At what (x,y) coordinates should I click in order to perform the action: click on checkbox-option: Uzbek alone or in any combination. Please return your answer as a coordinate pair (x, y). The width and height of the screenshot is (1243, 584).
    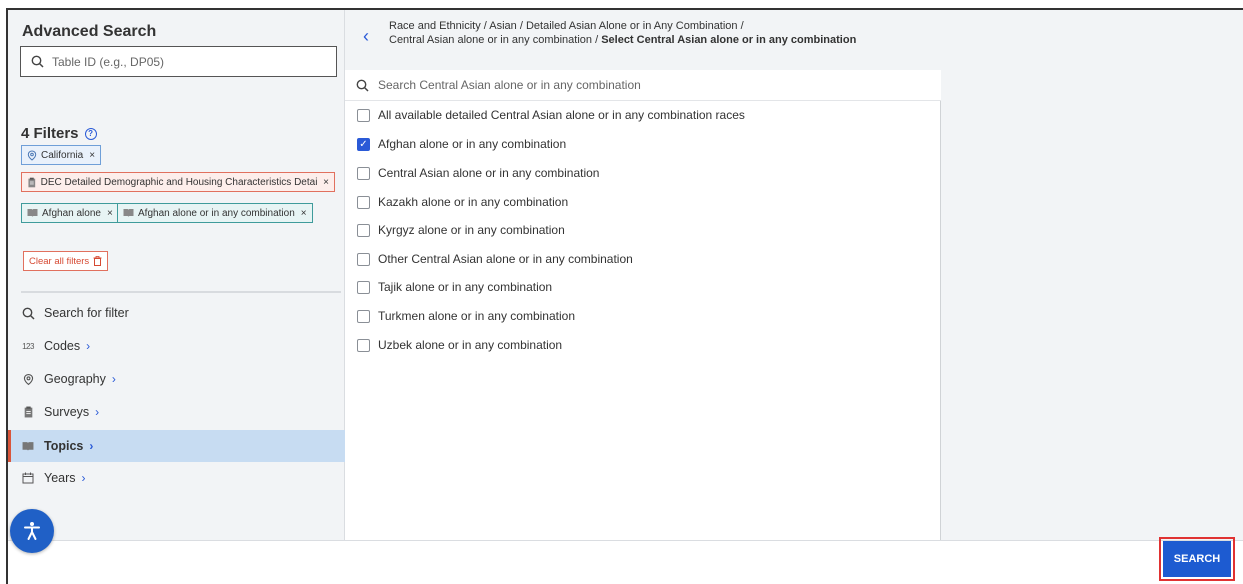
    Looking at the image, I should click on (459, 345).